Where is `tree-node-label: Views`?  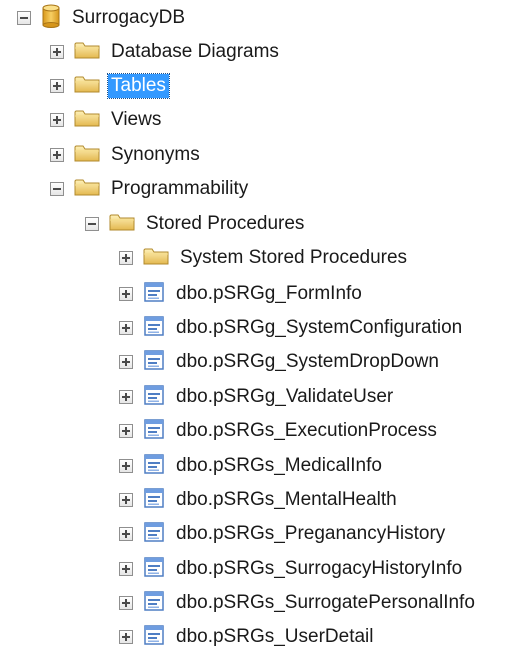 tree-node-label: Views is located at coordinates (136, 119).